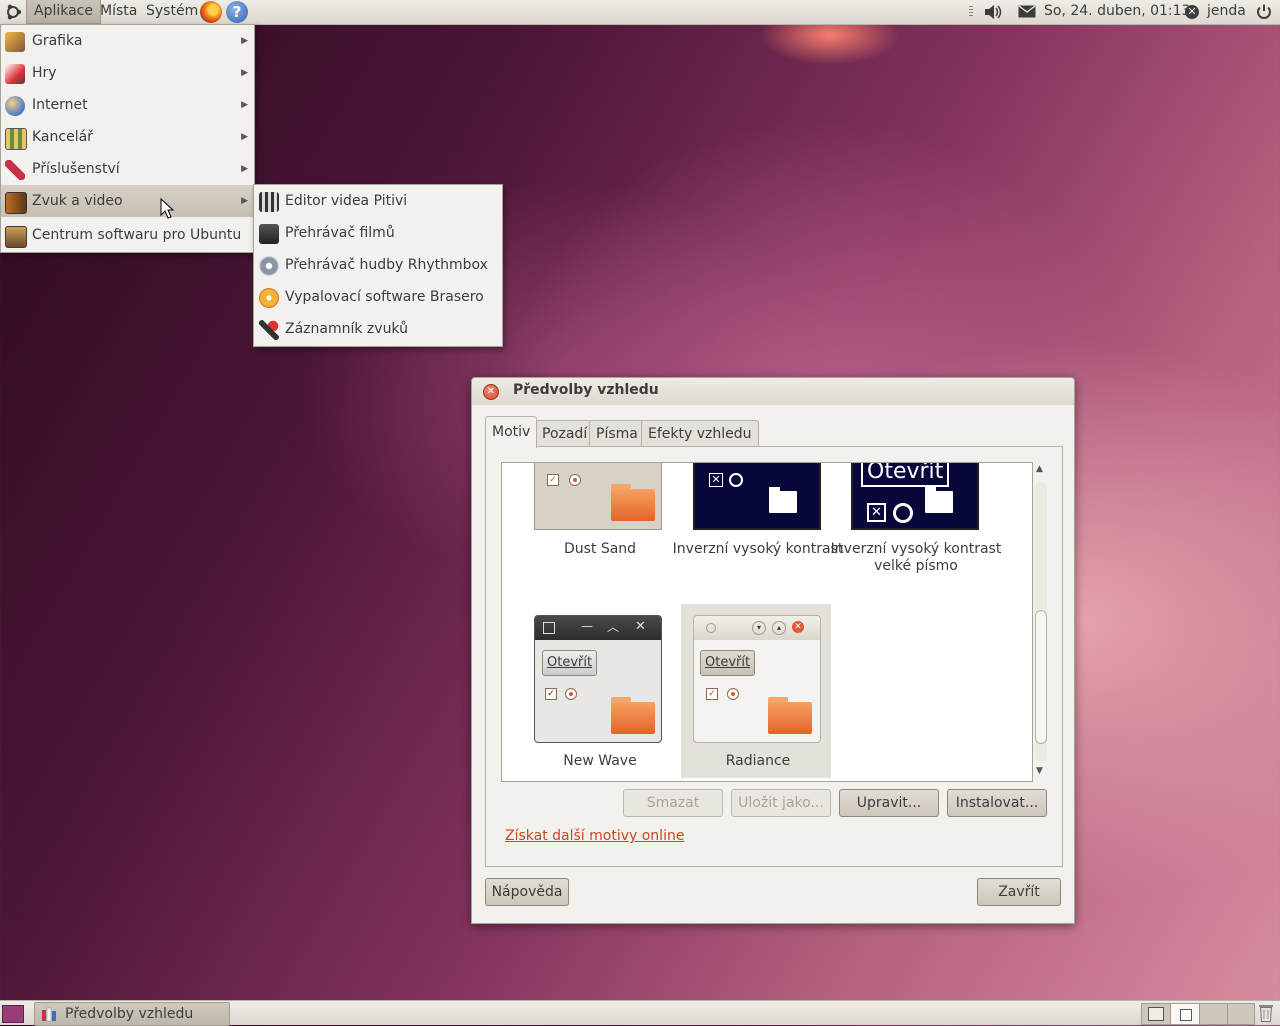 Image resolution: width=1280 pixels, height=1026 pixels. What do you see at coordinates (993, 12) in the screenshot?
I see `volume-icon` at bounding box center [993, 12].